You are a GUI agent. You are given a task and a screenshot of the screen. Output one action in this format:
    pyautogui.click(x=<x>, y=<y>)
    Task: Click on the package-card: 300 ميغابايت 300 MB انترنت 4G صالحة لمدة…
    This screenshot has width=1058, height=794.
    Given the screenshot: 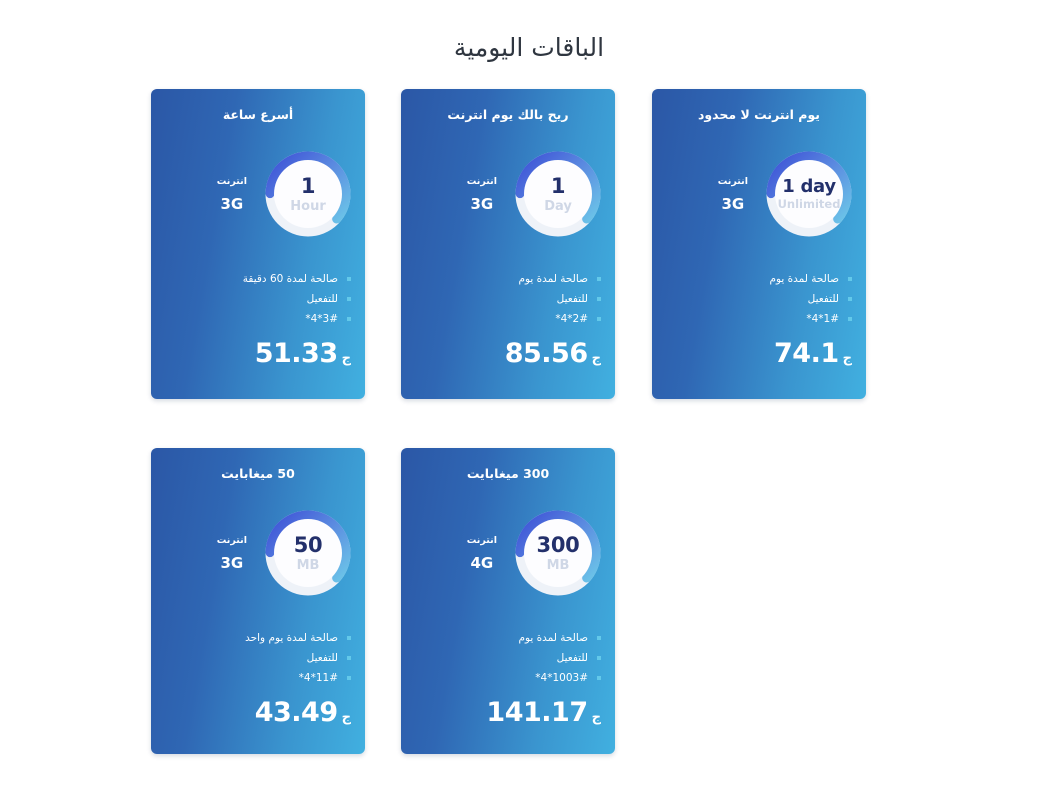 What is the action you would take?
    pyautogui.click(x=508, y=601)
    